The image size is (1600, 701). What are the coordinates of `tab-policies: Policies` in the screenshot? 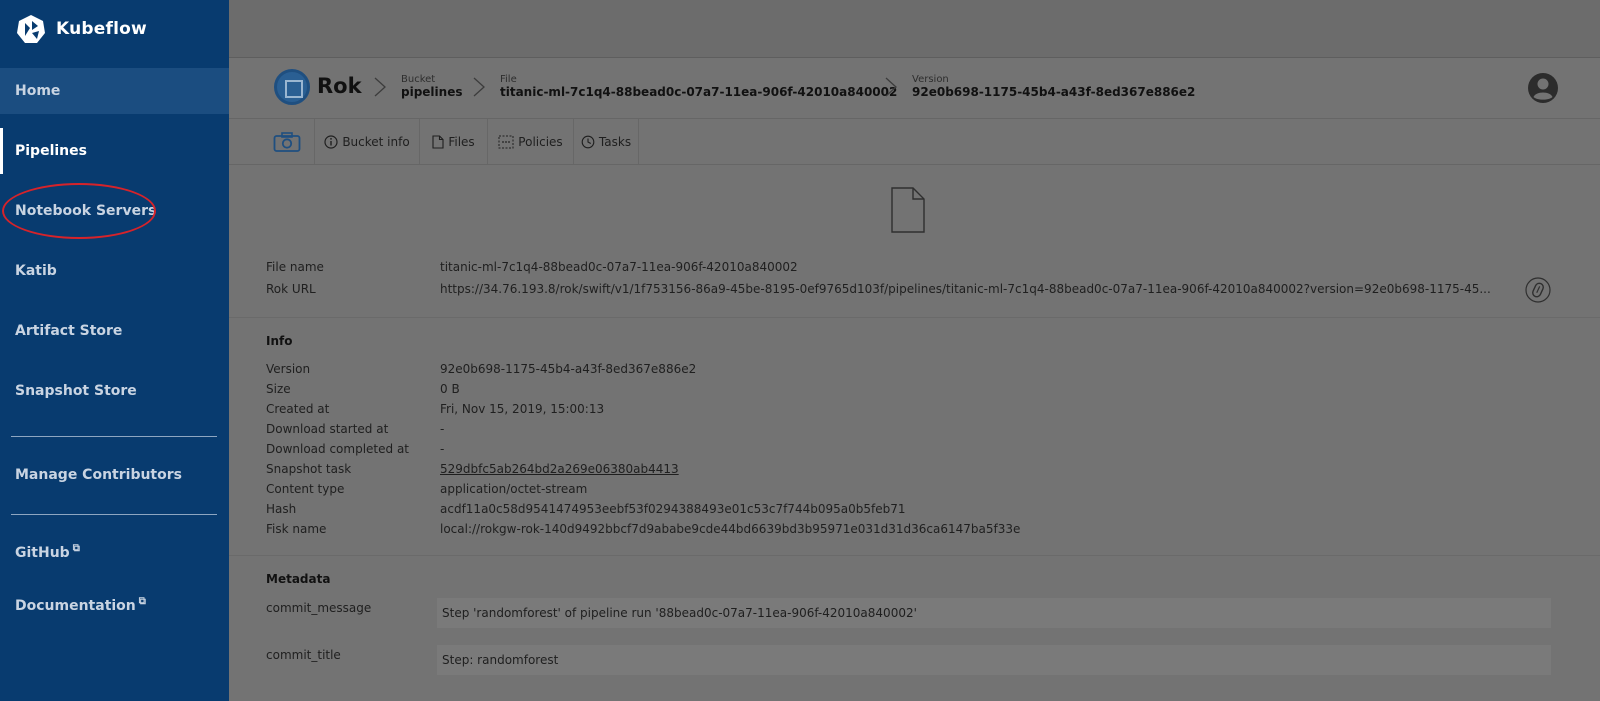 It's located at (531, 141).